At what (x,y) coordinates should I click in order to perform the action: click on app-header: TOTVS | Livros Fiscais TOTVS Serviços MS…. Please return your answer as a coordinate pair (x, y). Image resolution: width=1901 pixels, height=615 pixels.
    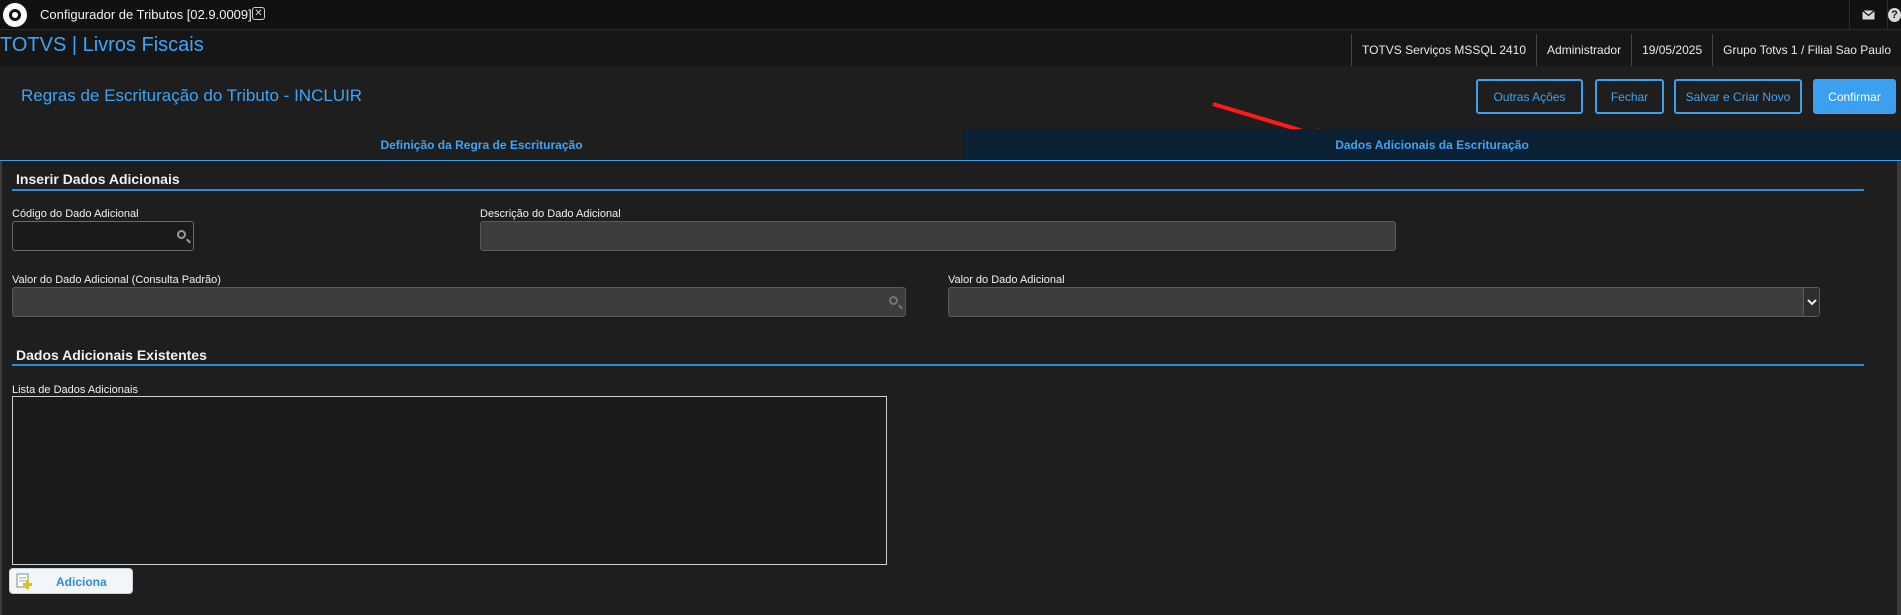
    Looking at the image, I should click on (950, 48).